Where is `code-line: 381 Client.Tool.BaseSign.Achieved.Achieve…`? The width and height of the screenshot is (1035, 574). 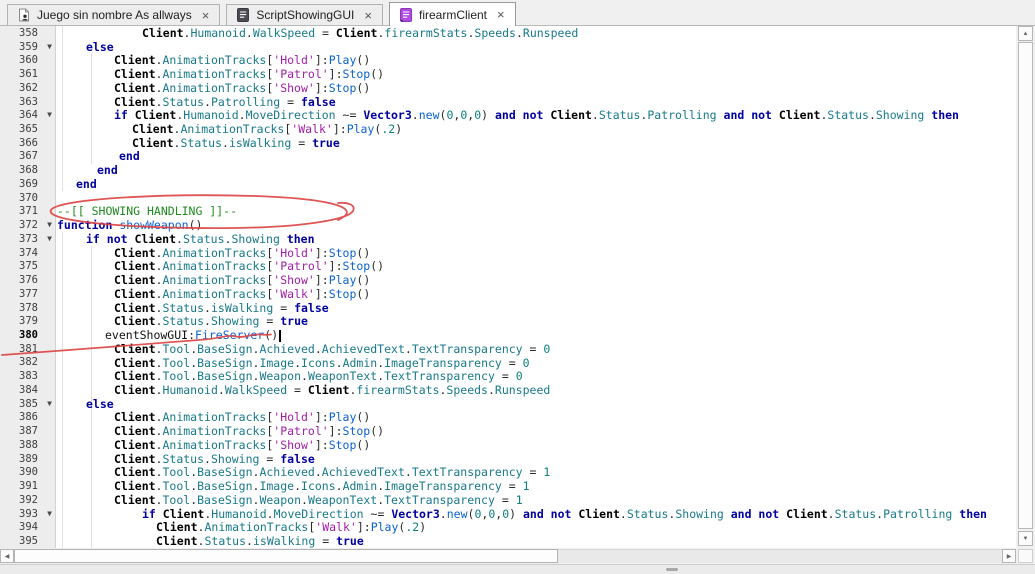
code-line: 381 Client.Tool.BaseSign.Achieved.Achieve… is located at coordinates (508, 349).